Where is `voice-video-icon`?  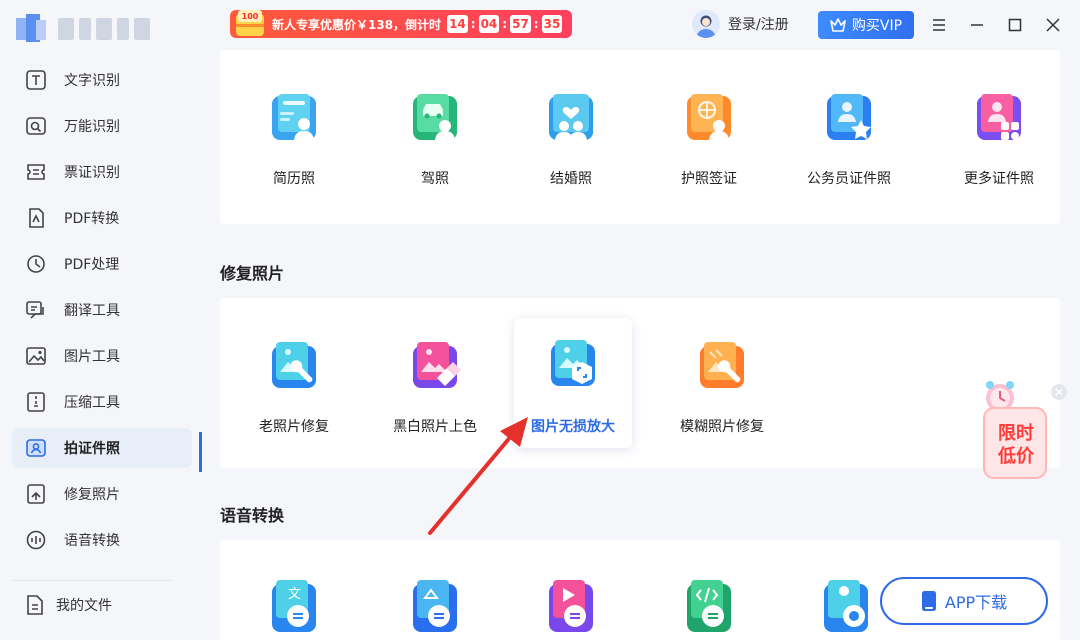
voice-video-icon is located at coordinates (571, 606).